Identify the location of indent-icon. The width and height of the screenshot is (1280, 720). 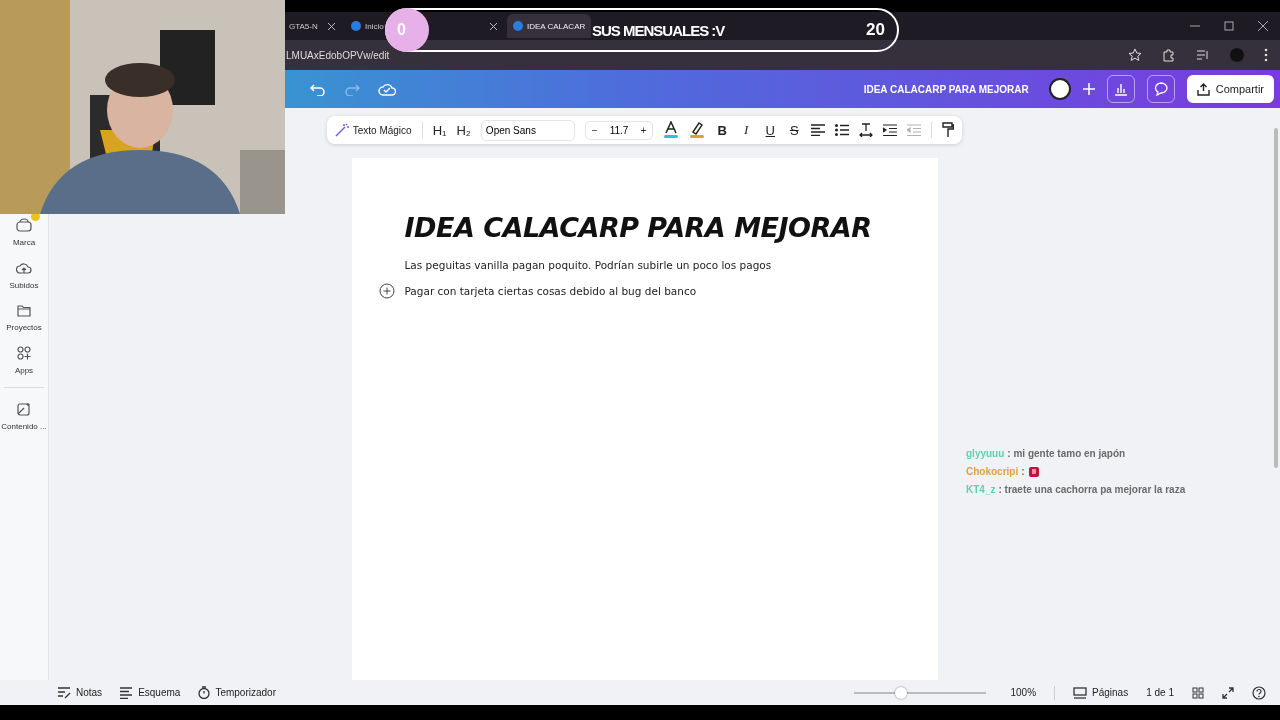
(890, 130).